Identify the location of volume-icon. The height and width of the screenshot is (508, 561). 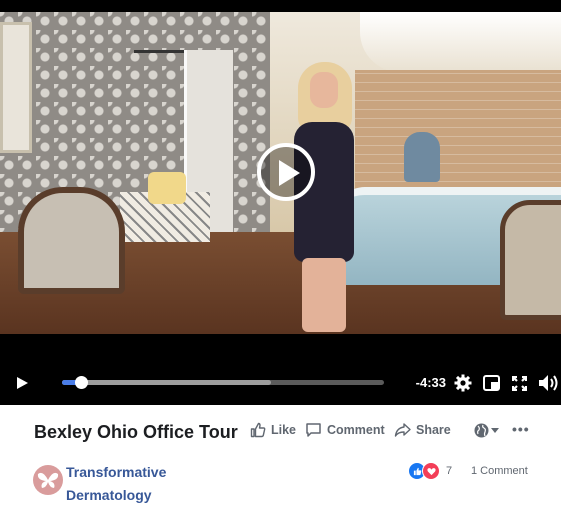
(547, 383).